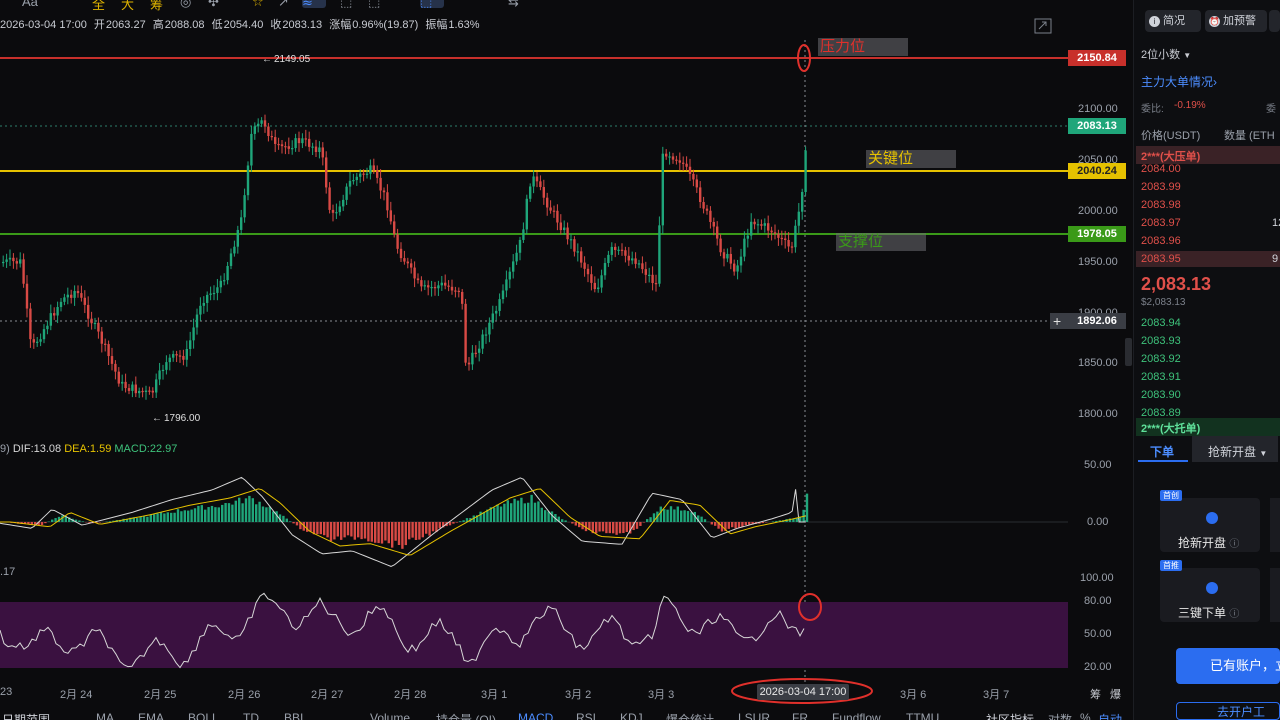 The height and width of the screenshot is (720, 1280). What do you see at coordinates (292, 59) in the screenshot?
I see `high-marker: 2149.05` at bounding box center [292, 59].